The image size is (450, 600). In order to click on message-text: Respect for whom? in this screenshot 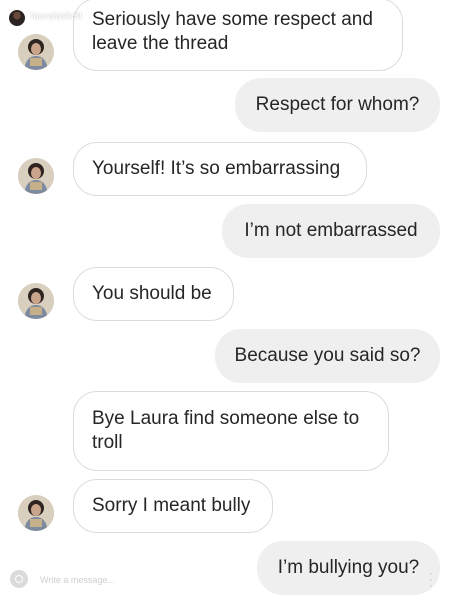, I will do `click(337, 104)`.